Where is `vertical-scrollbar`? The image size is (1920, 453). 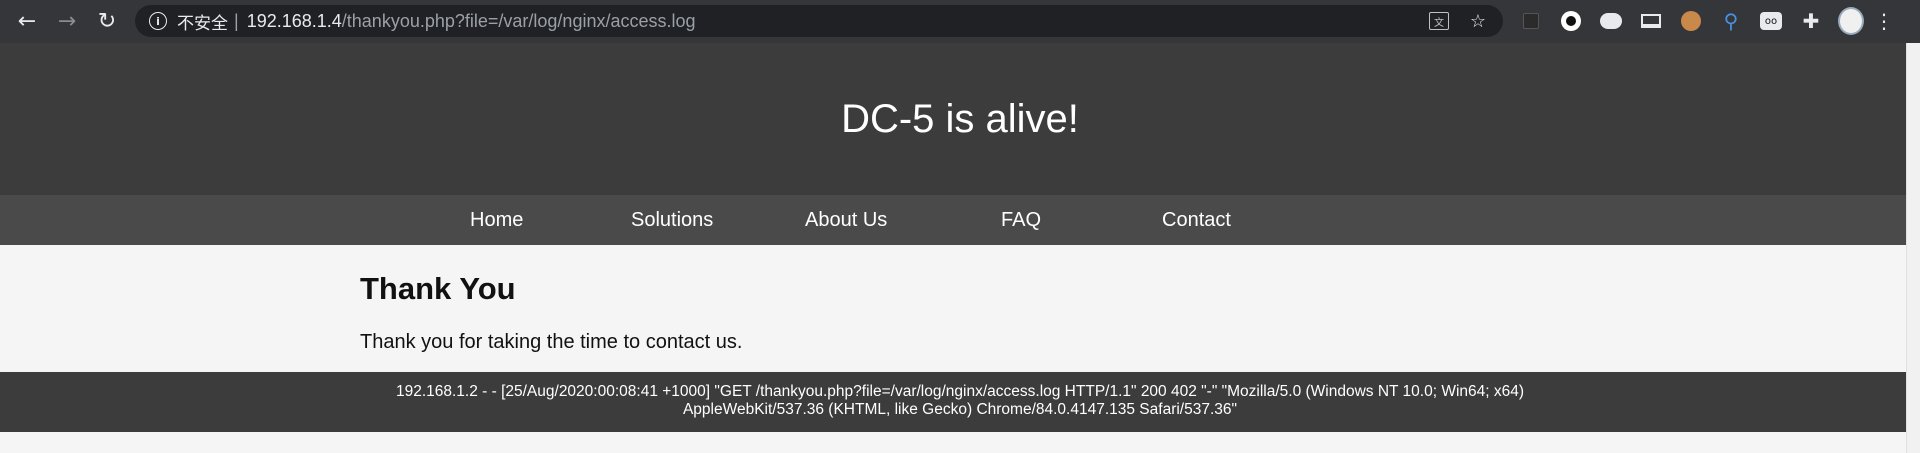 vertical-scrollbar is located at coordinates (1913, 248).